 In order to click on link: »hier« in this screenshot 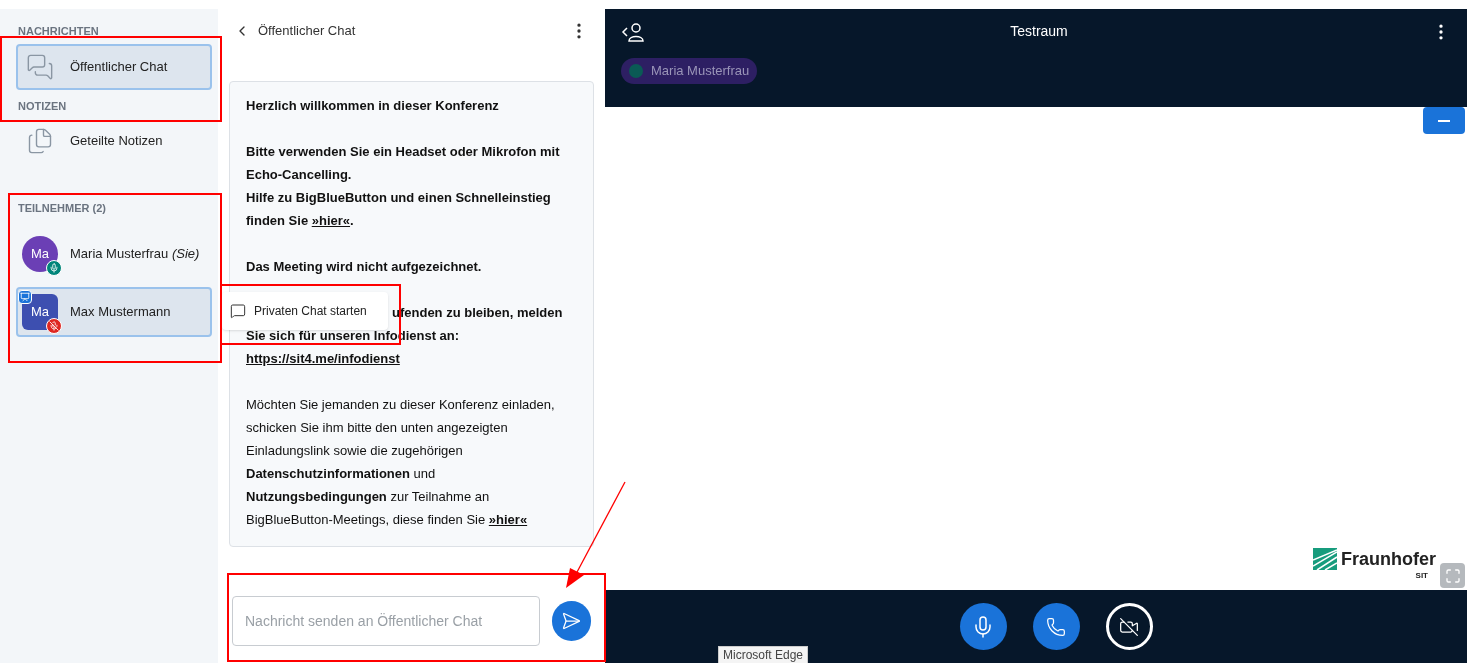, I will do `click(508, 519)`.